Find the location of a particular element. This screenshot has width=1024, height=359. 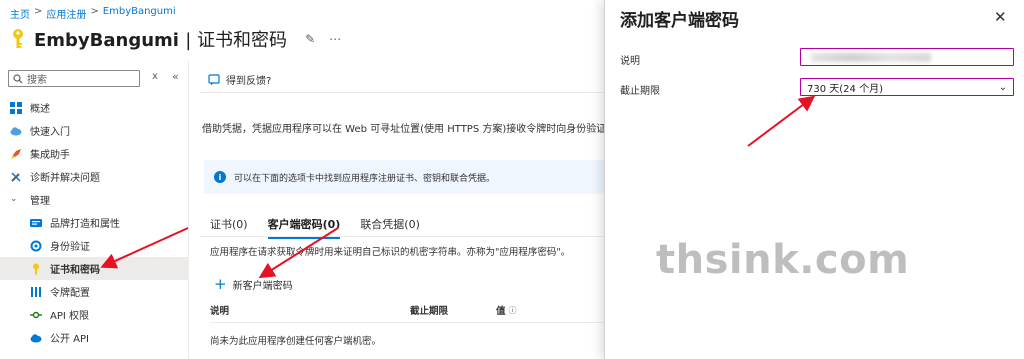

arrow-to-new-secret is located at coordinates (298, 253).